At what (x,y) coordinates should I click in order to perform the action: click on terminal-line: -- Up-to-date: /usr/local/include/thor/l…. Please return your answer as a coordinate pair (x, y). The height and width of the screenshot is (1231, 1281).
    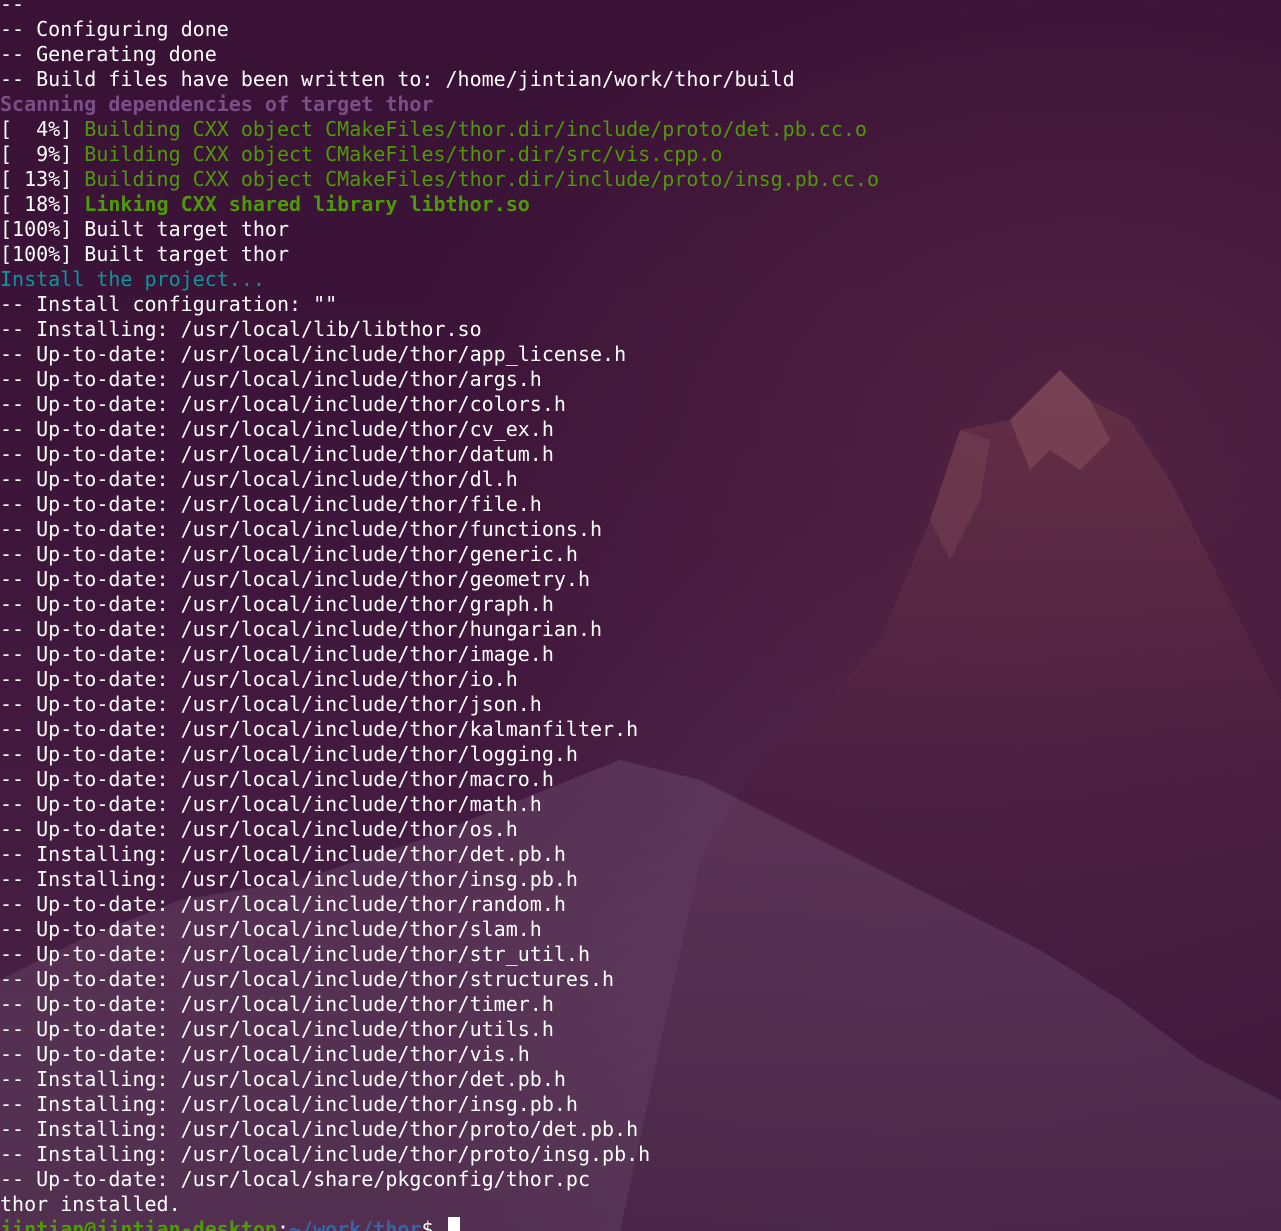
    Looking at the image, I should click on (640, 754).